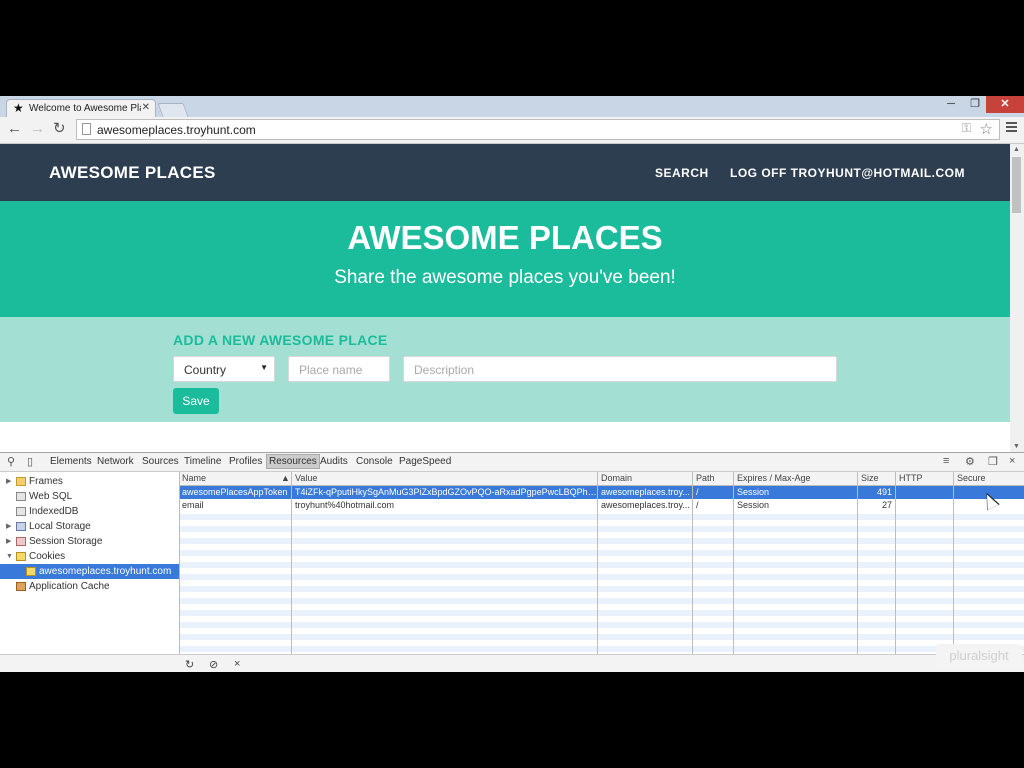 Image resolution: width=1024 pixels, height=768 pixels. I want to click on maximize-button: ❐, so click(975, 104).